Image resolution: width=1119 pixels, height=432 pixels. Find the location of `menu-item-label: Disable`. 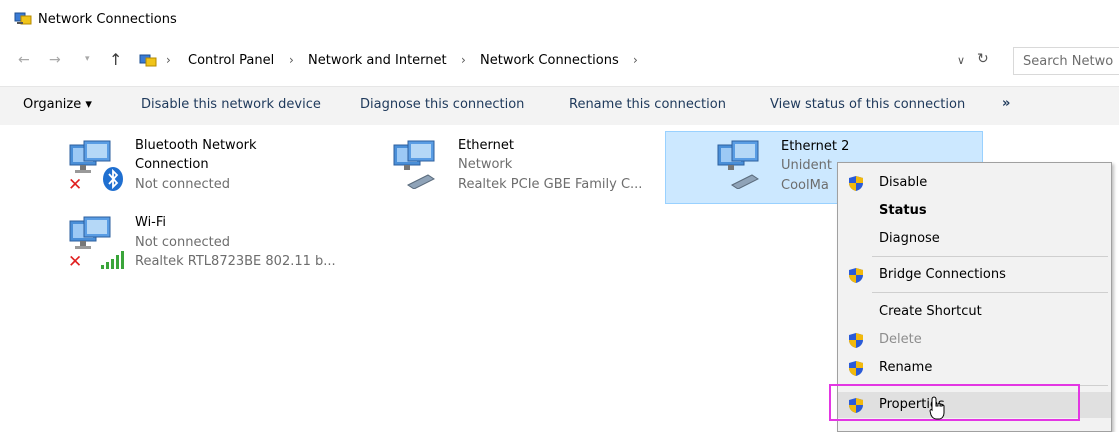

menu-item-label: Disable is located at coordinates (903, 182).